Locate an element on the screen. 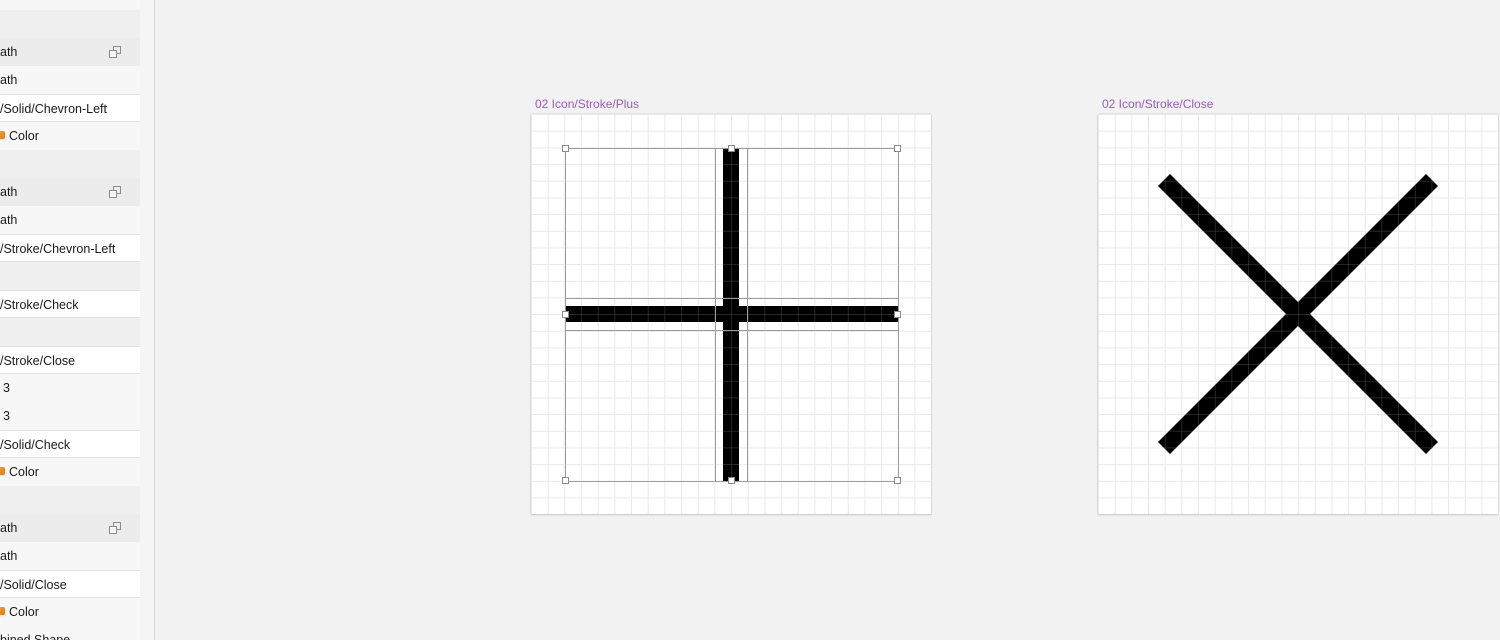 The image size is (1500, 640). layer-row: /Stroke/Chevron-Left is located at coordinates (70, 248).